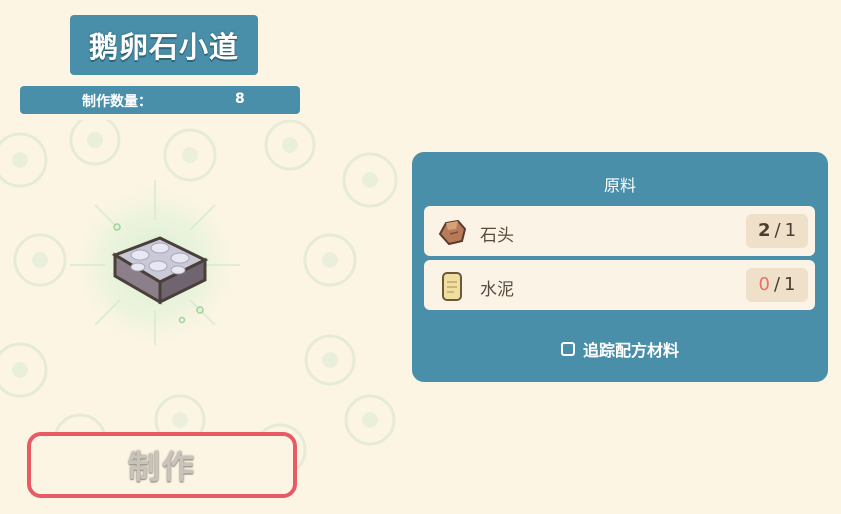 This screenshot has width=841, height=514. What do you see at coordinates (162, 465) in the screenshot?
I see `craft-button: 制作` at bounding box center [162, 465].